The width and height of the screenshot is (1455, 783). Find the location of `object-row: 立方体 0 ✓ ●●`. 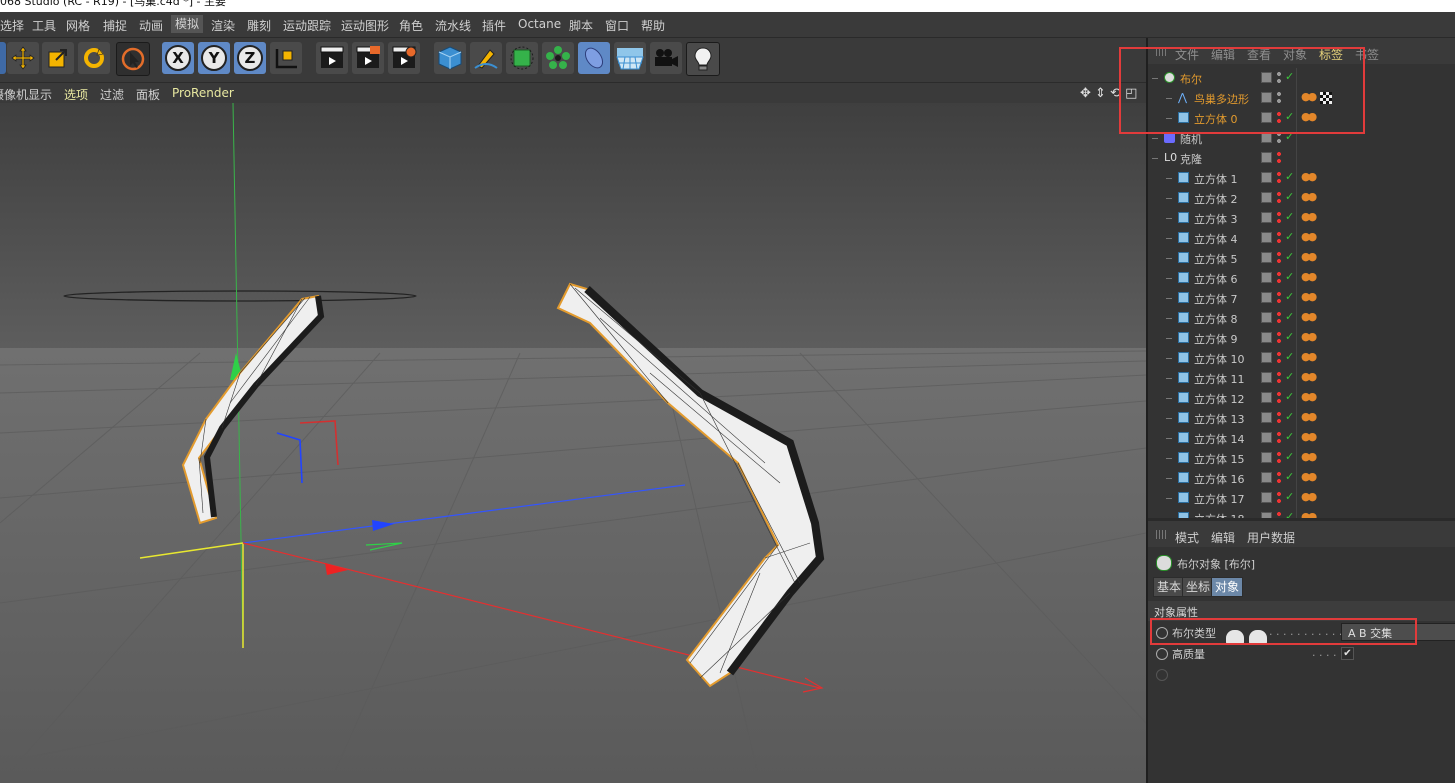

object-row: 立方体 0 ✓ ●● is located at coordinates (1301, 118).